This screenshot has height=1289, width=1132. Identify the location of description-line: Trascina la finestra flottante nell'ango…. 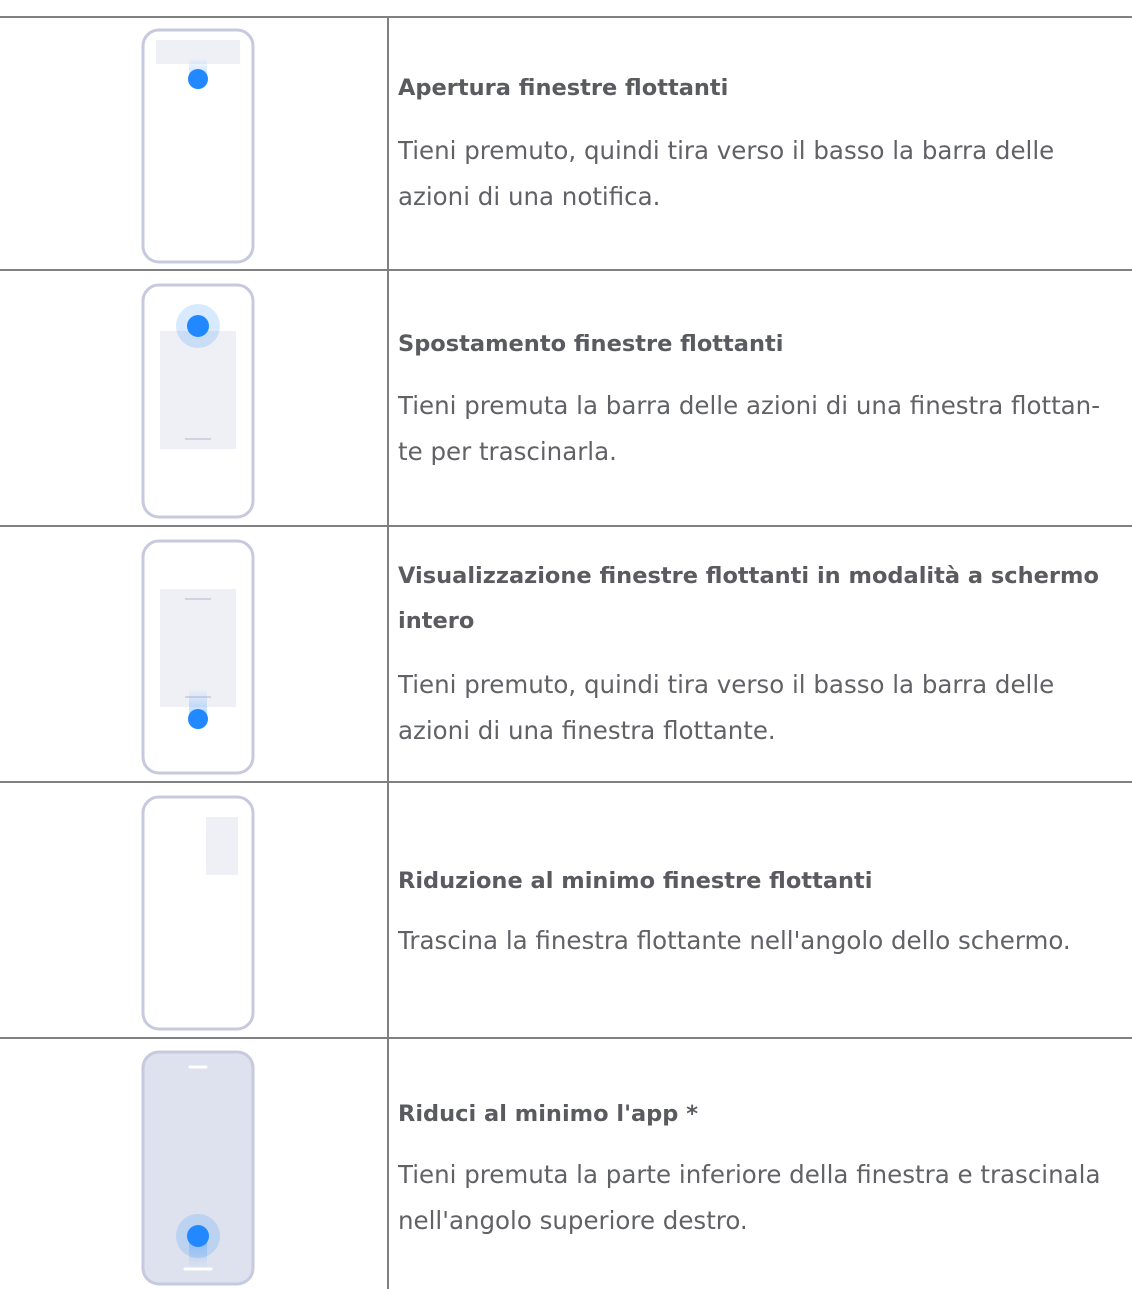
(734, 940).